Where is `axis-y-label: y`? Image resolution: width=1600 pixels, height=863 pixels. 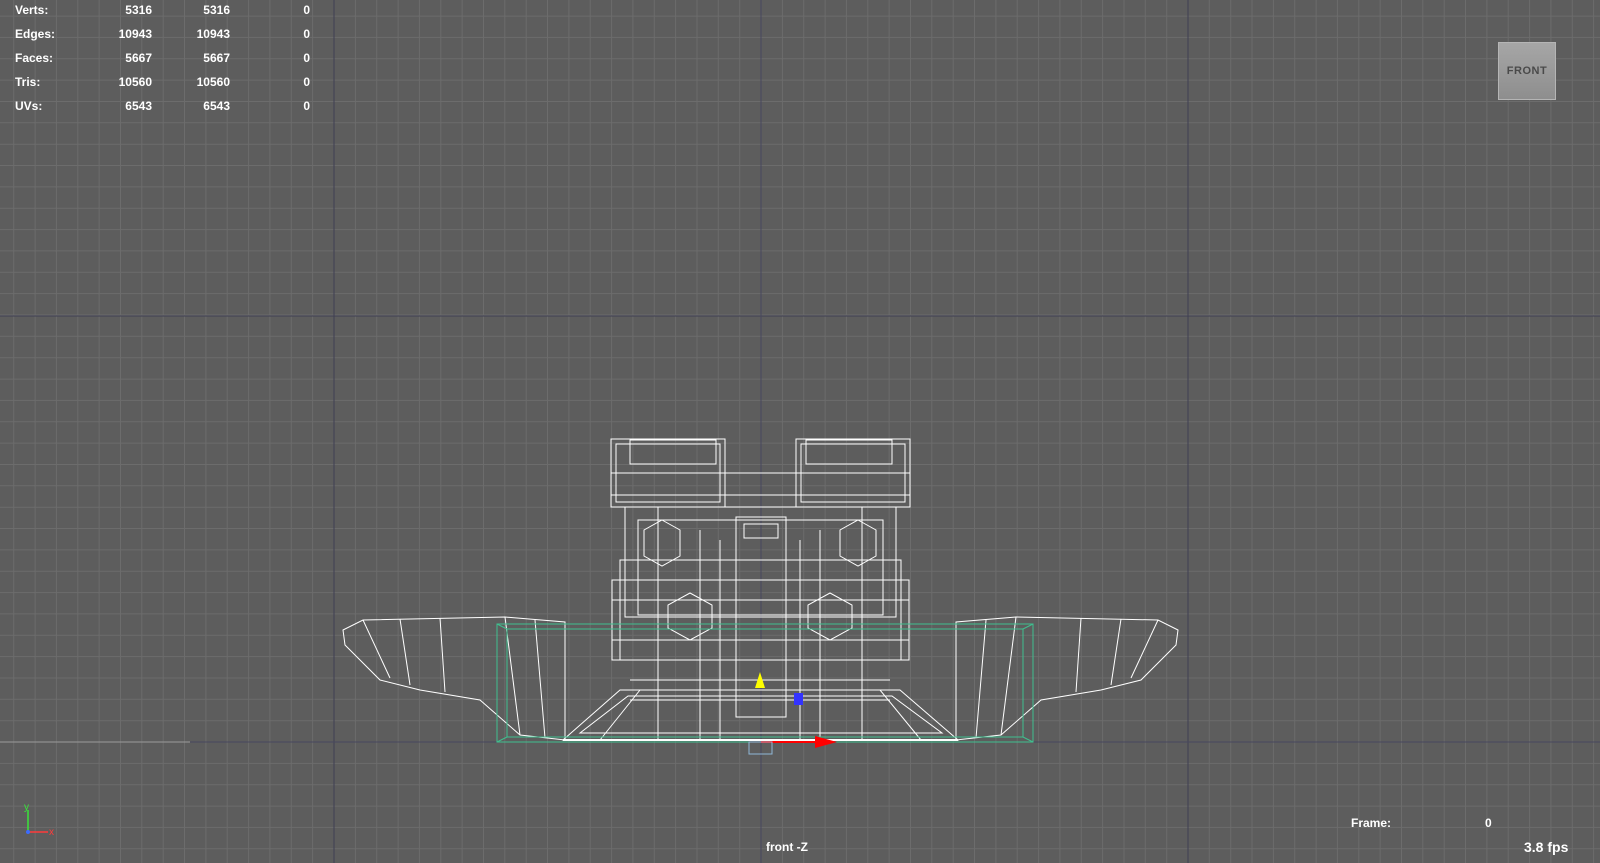
axis-y-label: y is located at coordinates (26, 807).